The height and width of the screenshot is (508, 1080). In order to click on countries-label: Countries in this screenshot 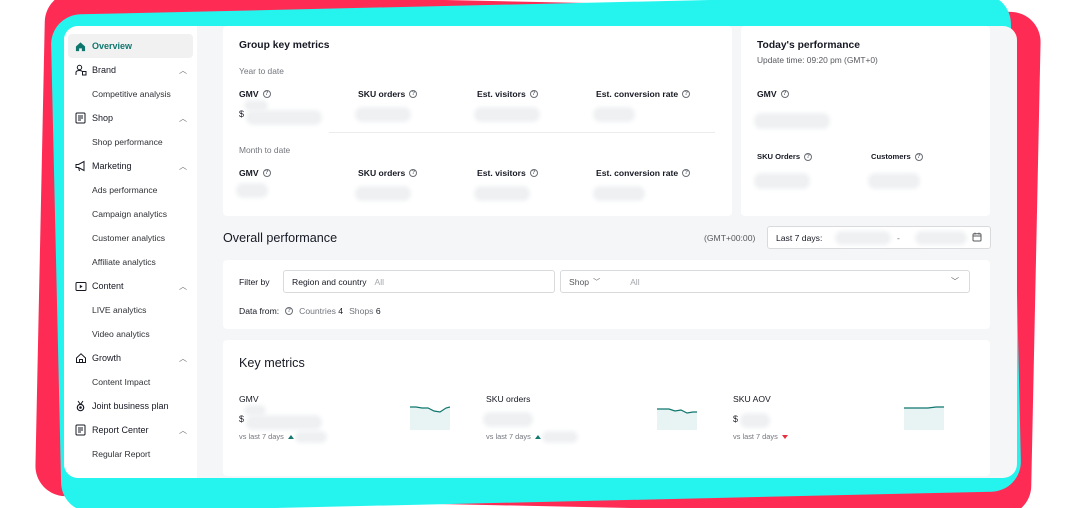, I will do `click(317, 311)`.